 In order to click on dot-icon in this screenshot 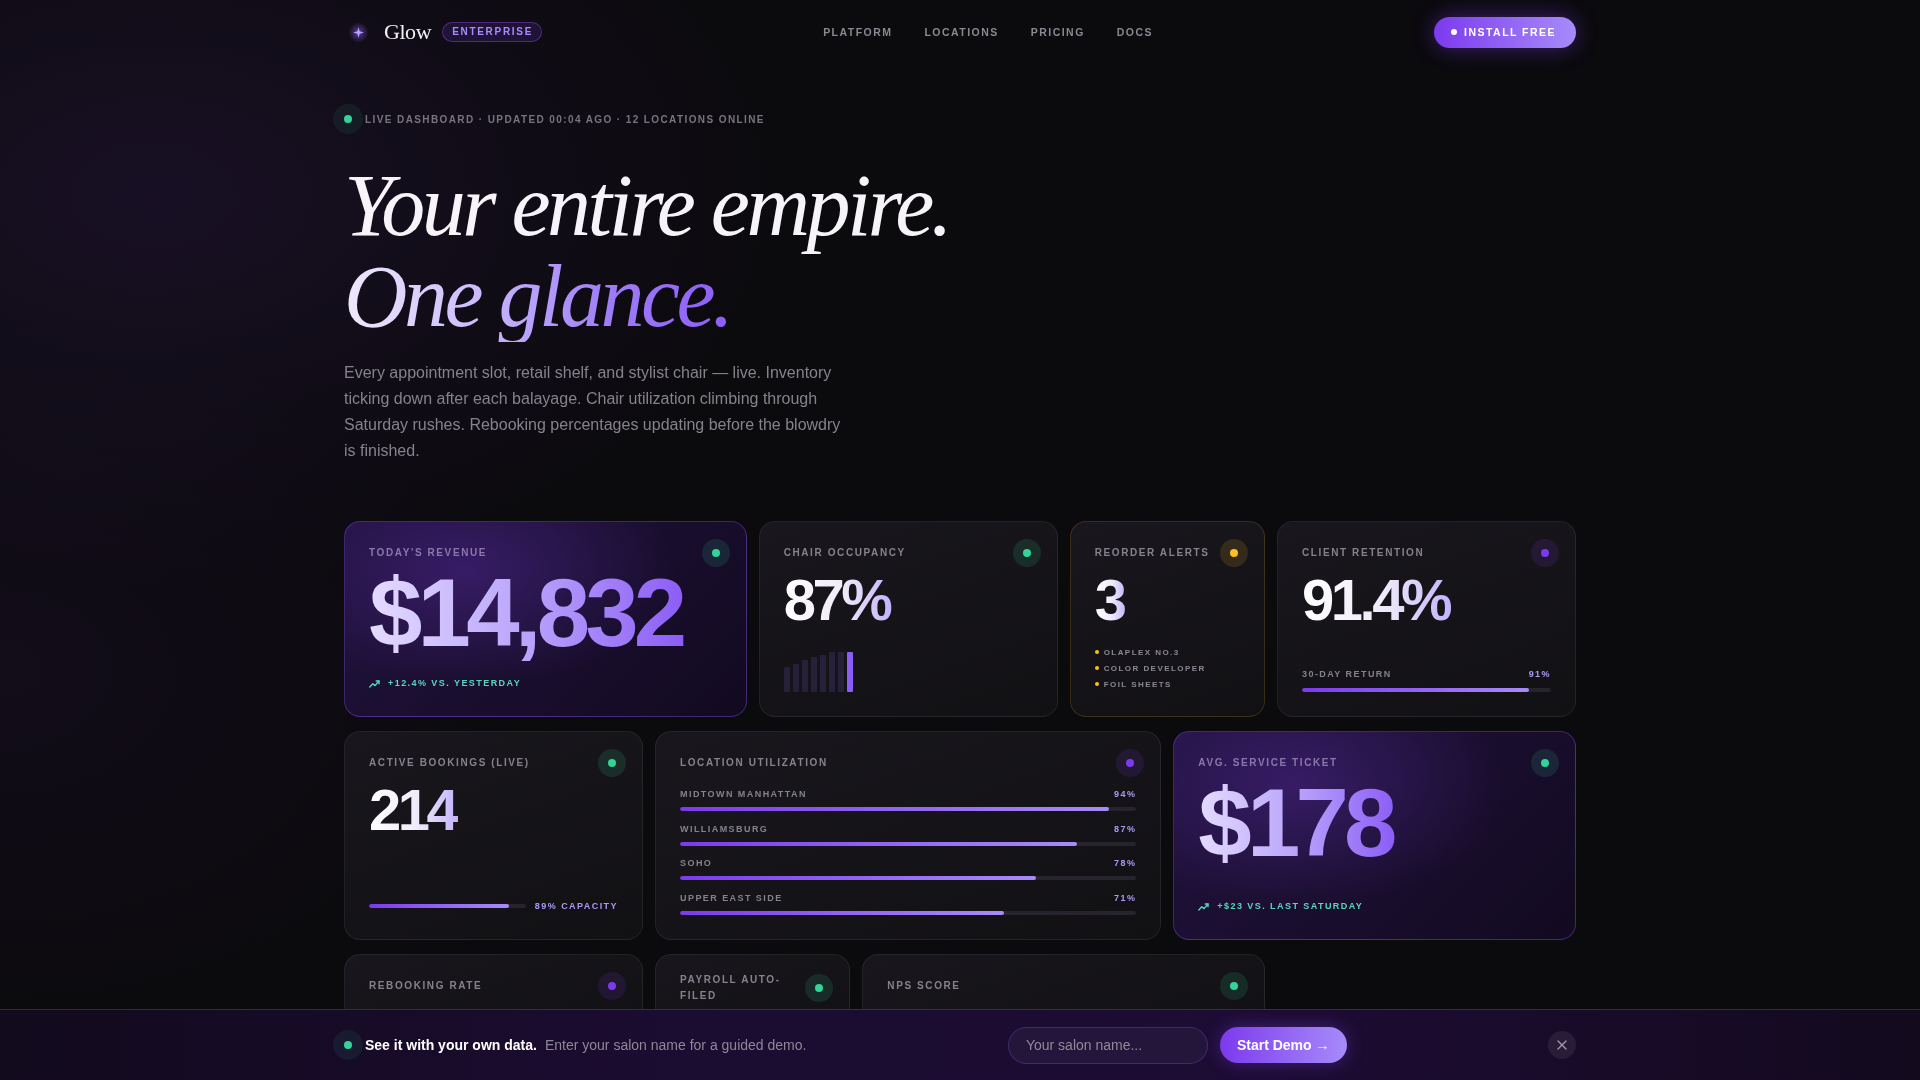, I will do `click(1454, 32)`.